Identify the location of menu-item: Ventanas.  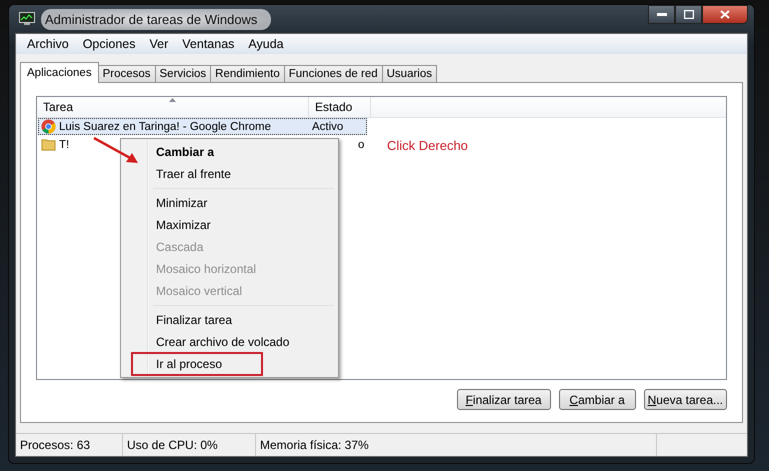
(208, 44).